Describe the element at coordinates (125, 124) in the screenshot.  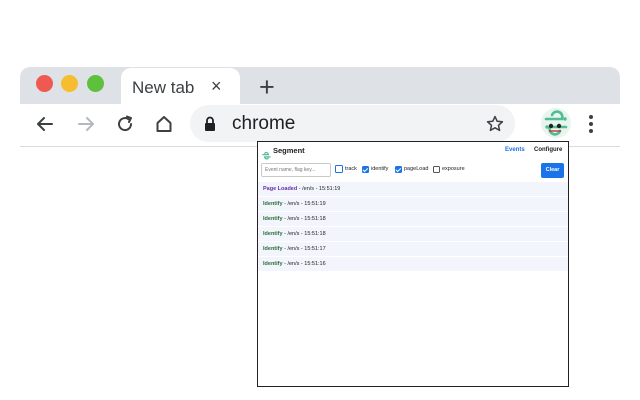
I see `reload-icon` at that location.